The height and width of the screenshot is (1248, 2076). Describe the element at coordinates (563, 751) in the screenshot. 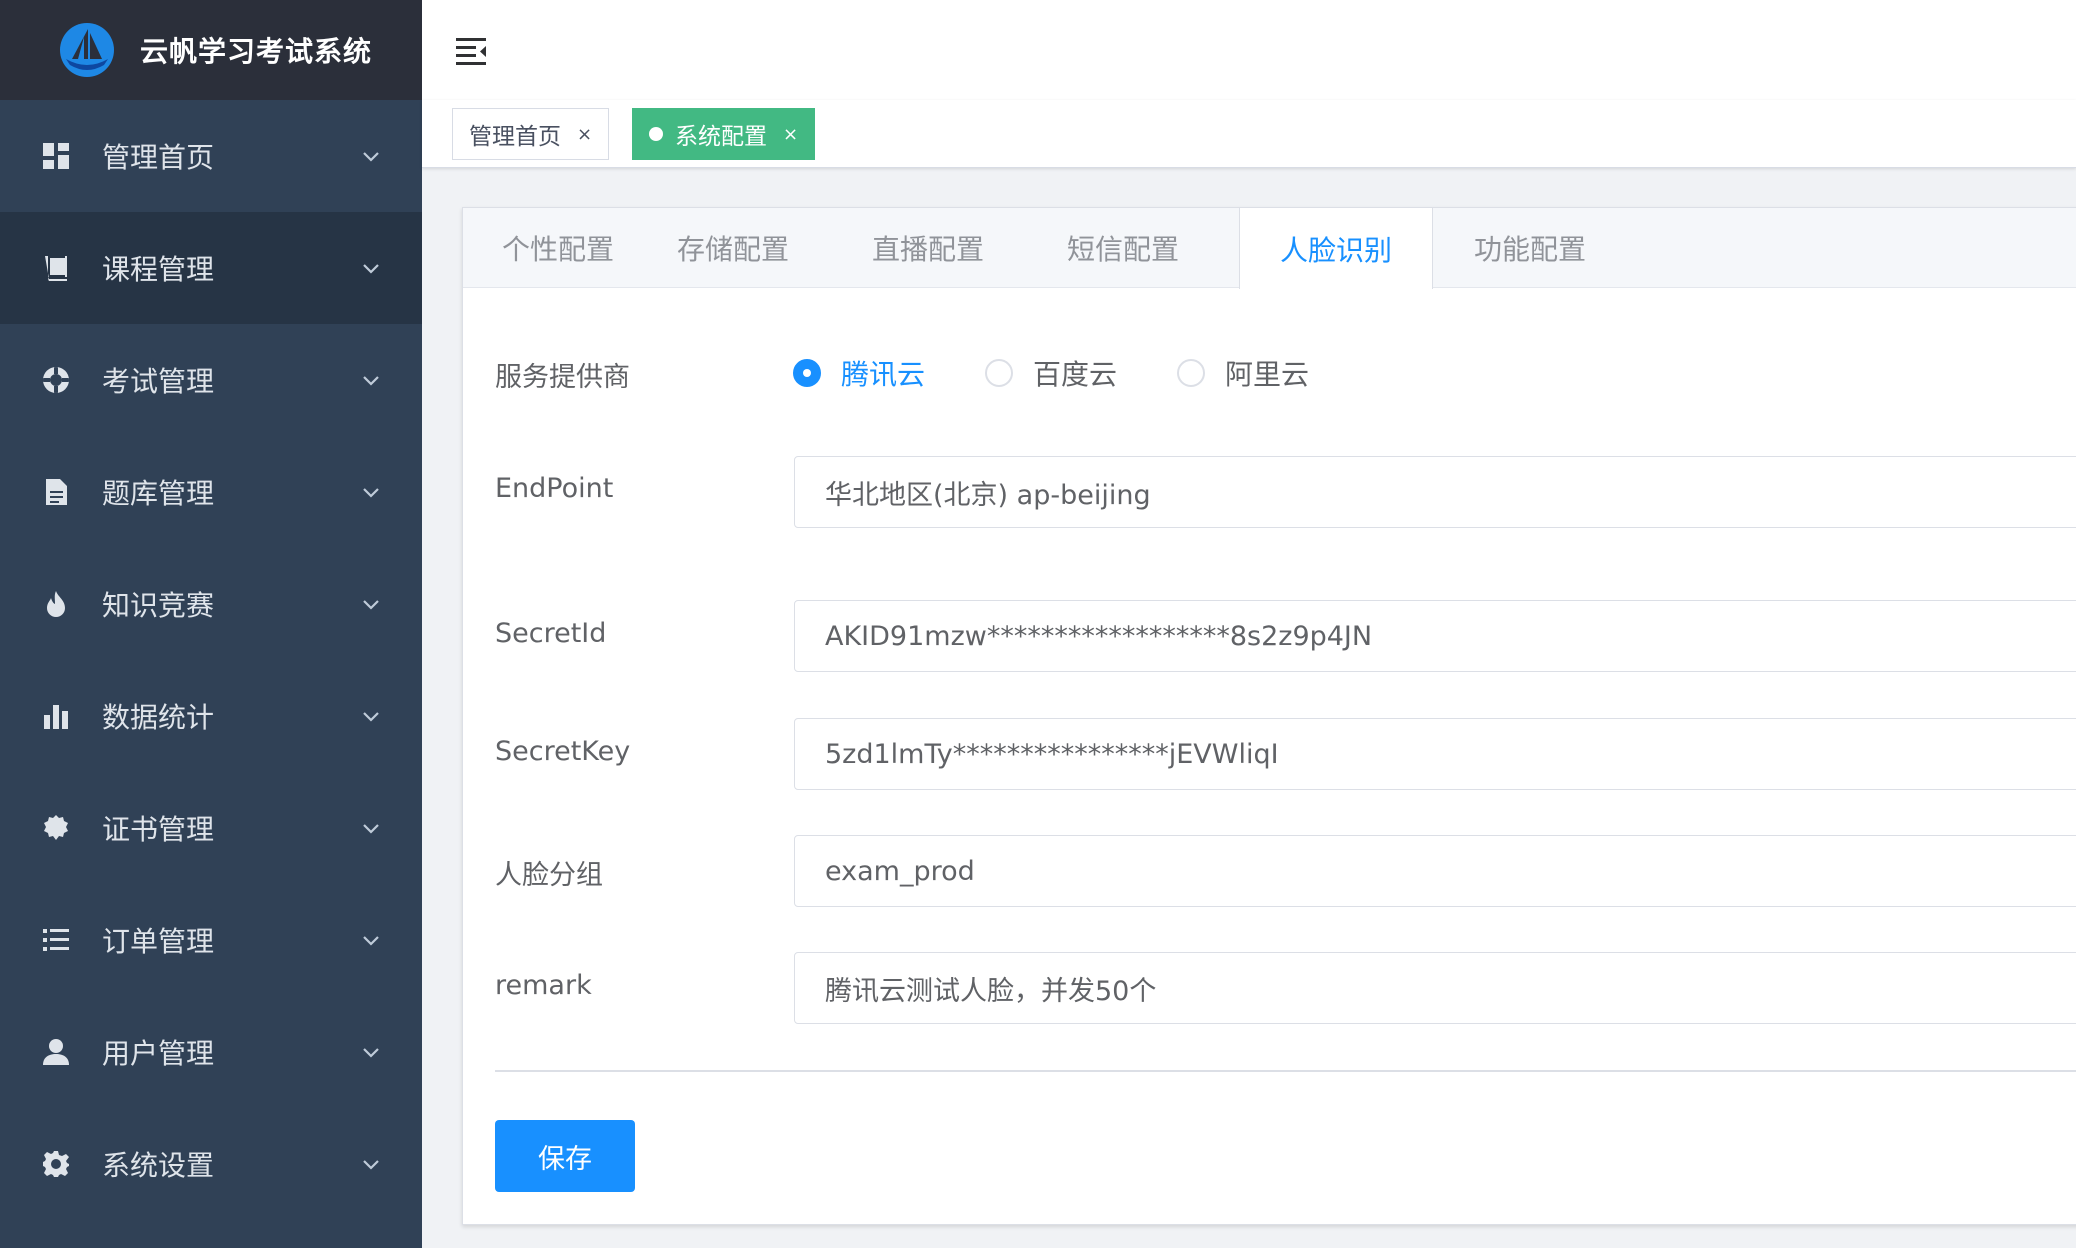

I see `secret-key-label: SecretKey` at that location.